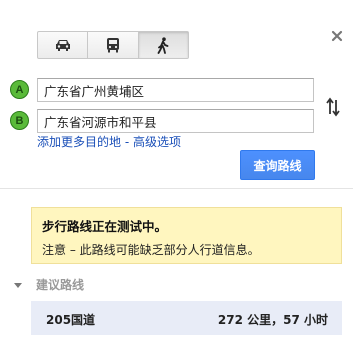  I want to click on car-icon, so click(62, 45).